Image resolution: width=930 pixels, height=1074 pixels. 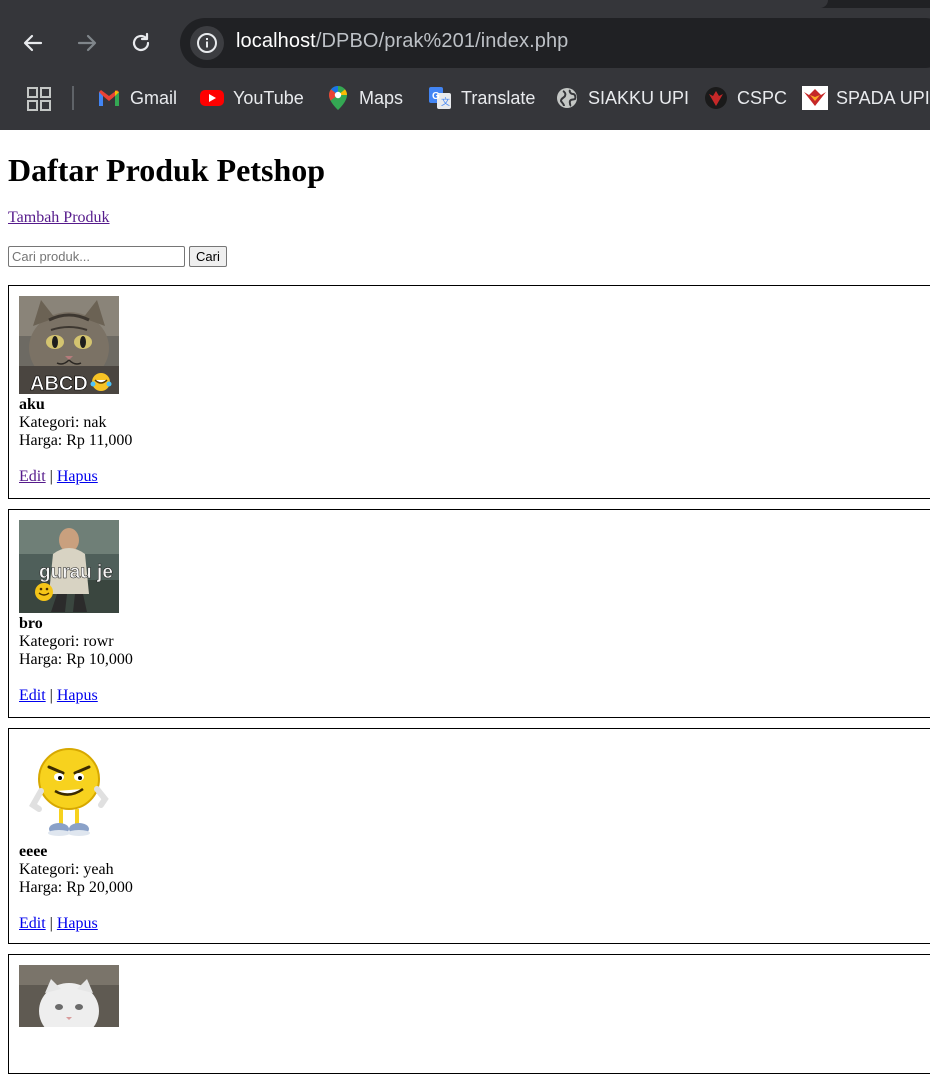 I want to click on bookmark-youtube: YouTube, so click(x=251, y=98).